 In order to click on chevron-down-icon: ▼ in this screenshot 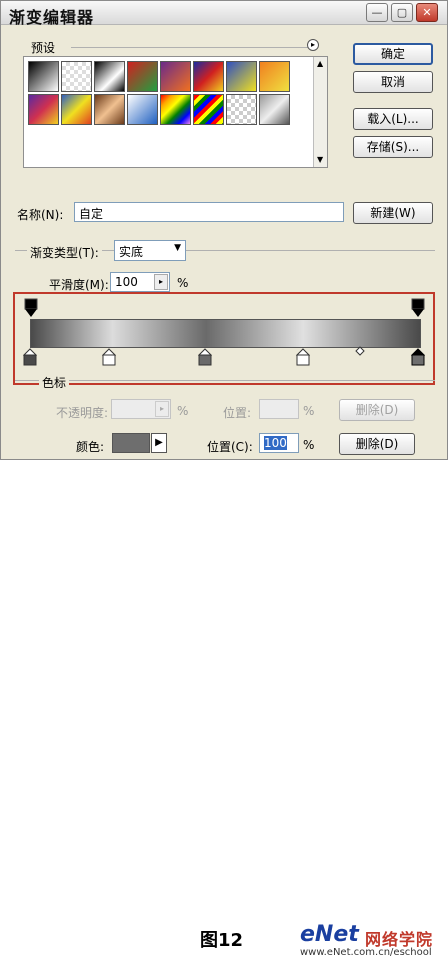, I will do `click(177, 248)`.